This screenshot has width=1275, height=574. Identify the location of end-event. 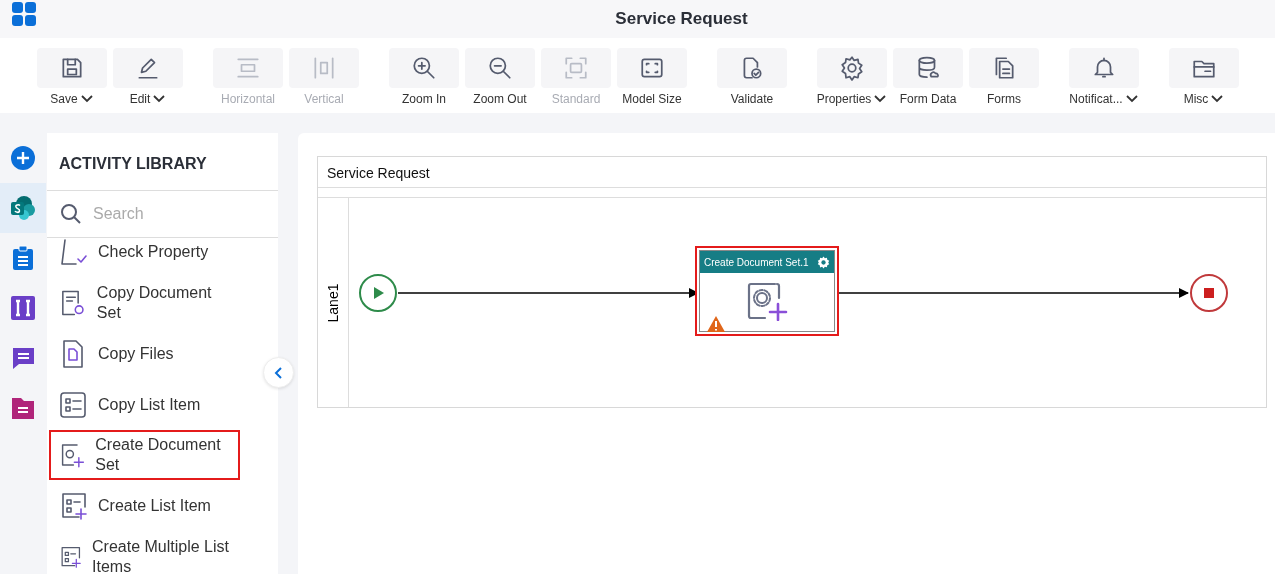
(1209, 293).